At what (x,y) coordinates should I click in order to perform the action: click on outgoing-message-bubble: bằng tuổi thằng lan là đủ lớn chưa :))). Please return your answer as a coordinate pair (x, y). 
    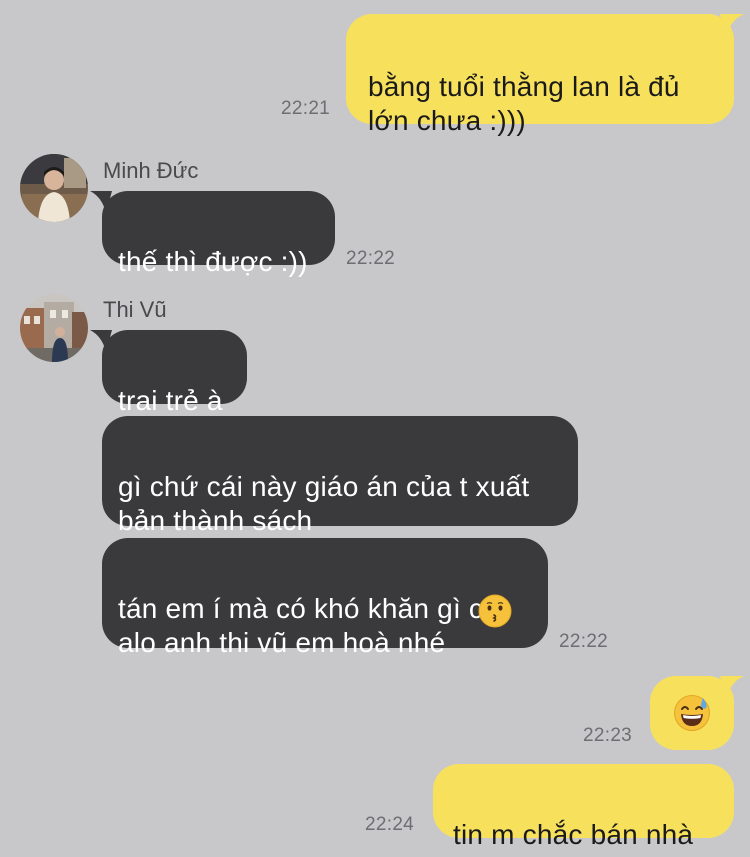
    Looking at the image, I should click on (540, 75).